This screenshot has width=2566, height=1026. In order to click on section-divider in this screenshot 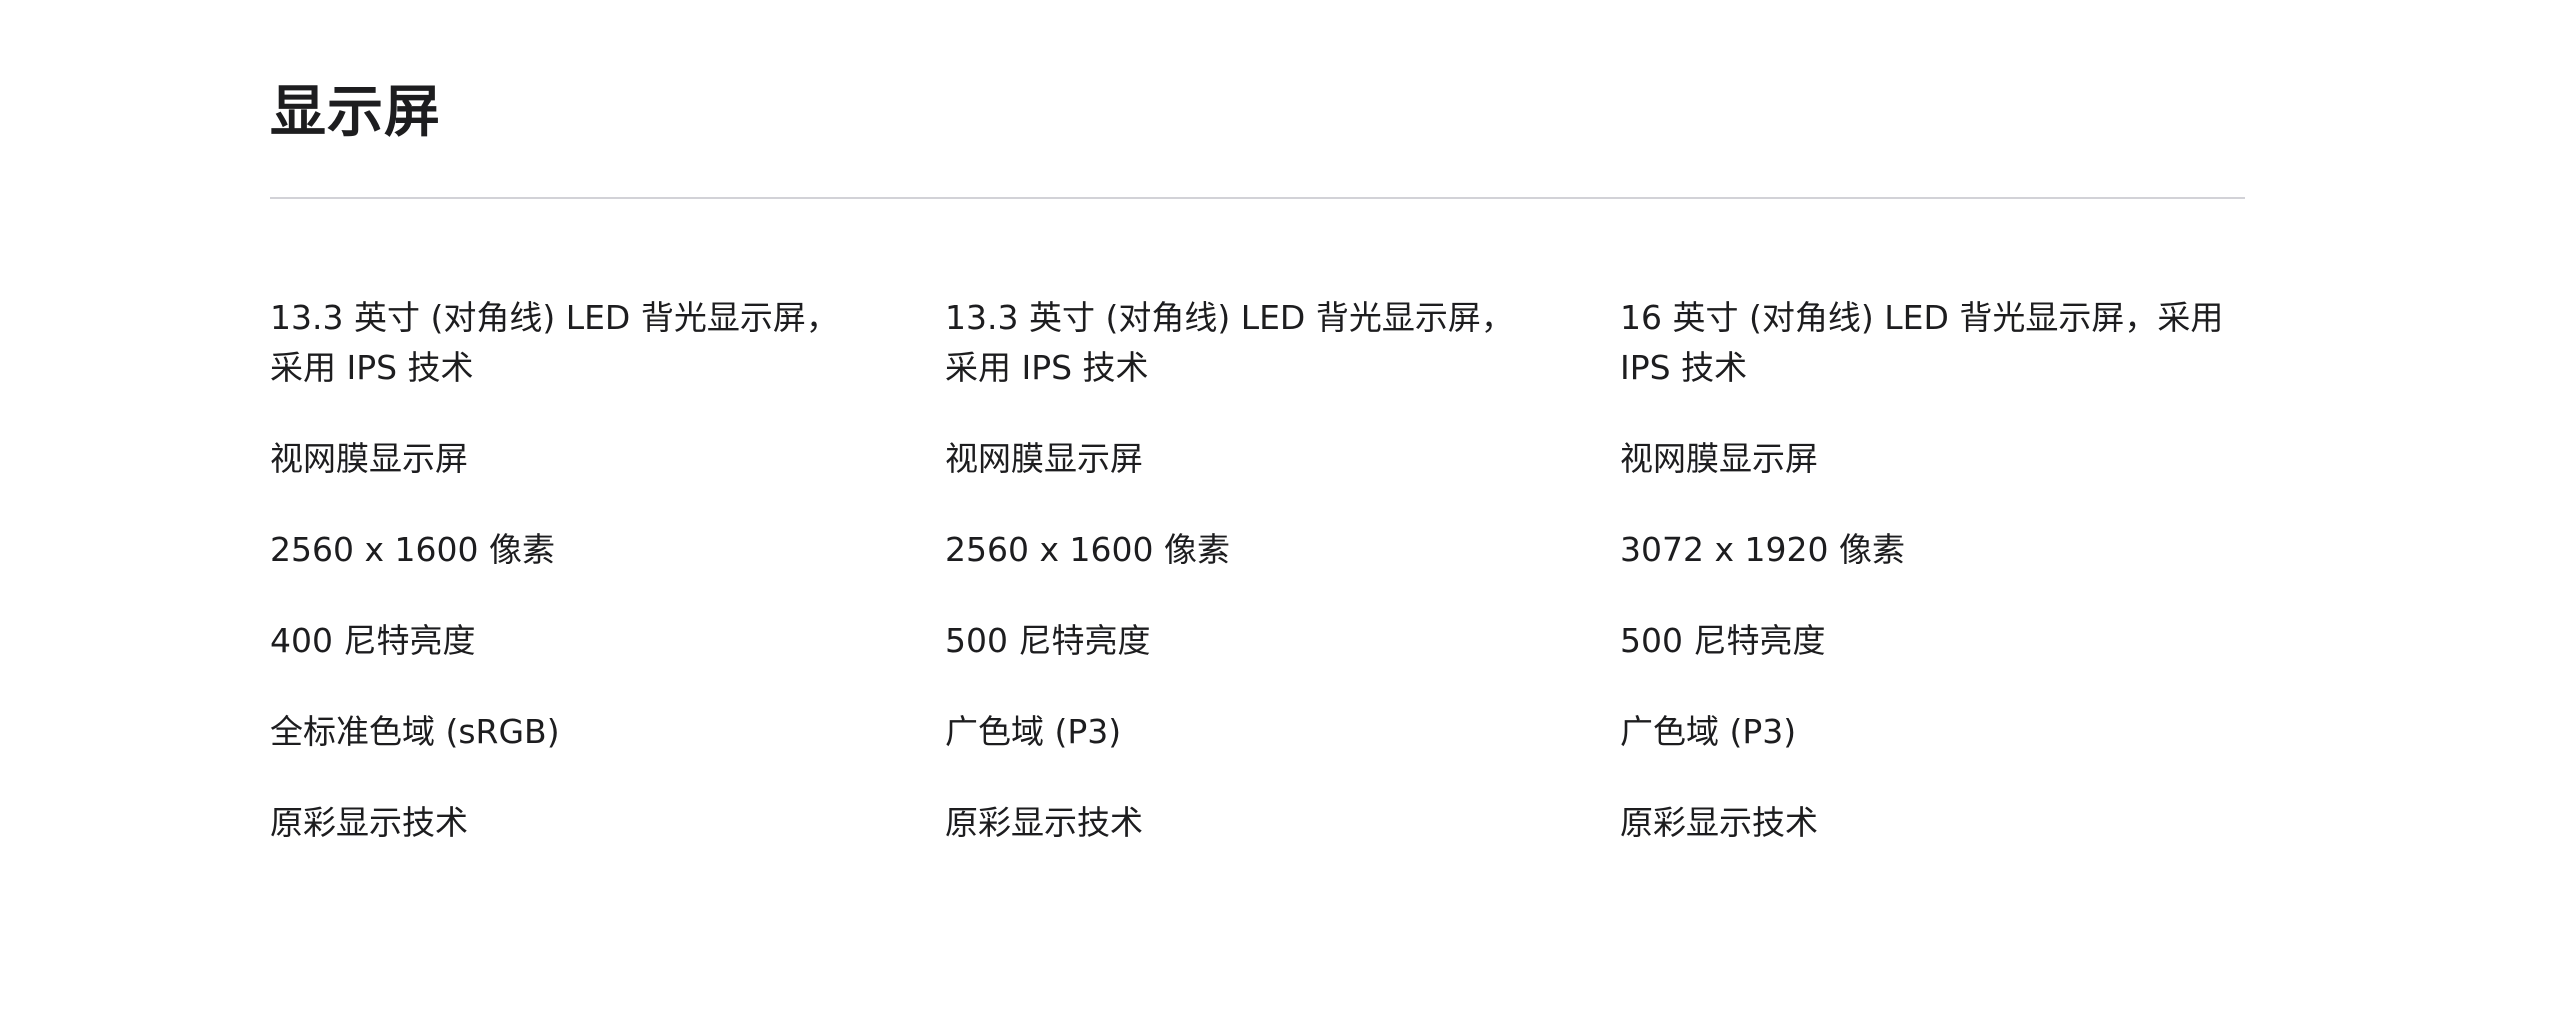, I will do `click(1257, 198)`.